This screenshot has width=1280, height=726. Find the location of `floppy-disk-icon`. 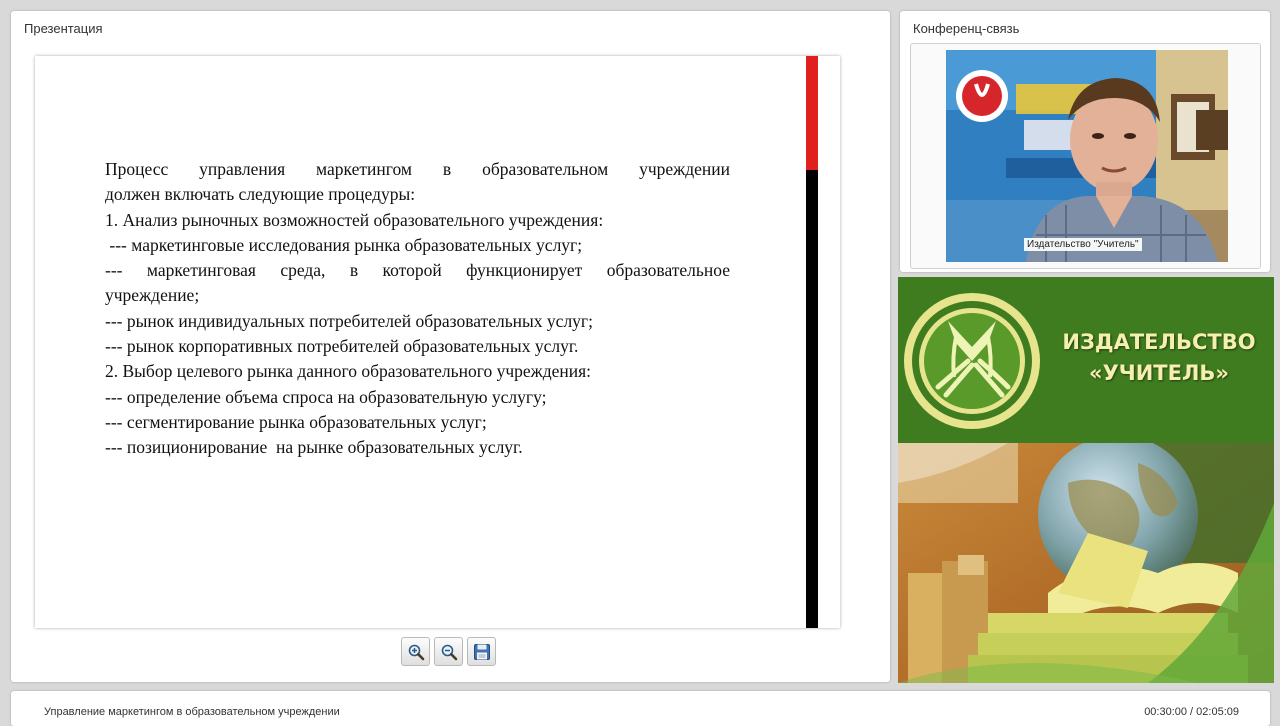

floppy-disk-icon is located at coordinates (481, 651).